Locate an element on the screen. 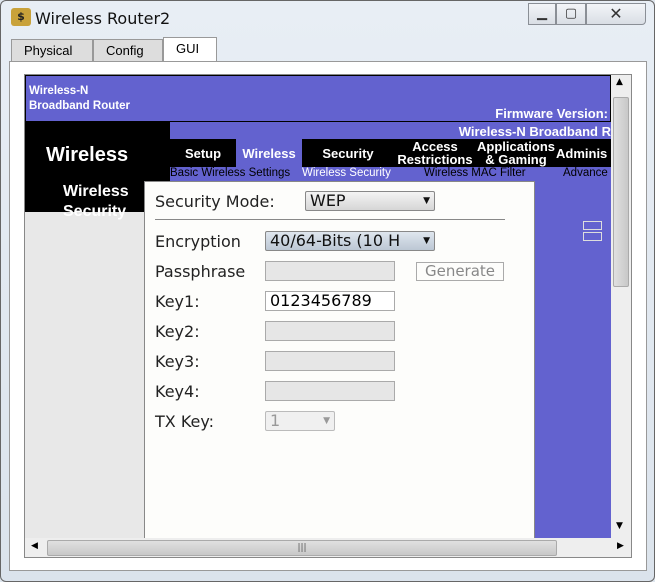 Image resolution: width=655 pixels, height=582 pixels. generate-button: Generate is located at coordinates (460, 271).